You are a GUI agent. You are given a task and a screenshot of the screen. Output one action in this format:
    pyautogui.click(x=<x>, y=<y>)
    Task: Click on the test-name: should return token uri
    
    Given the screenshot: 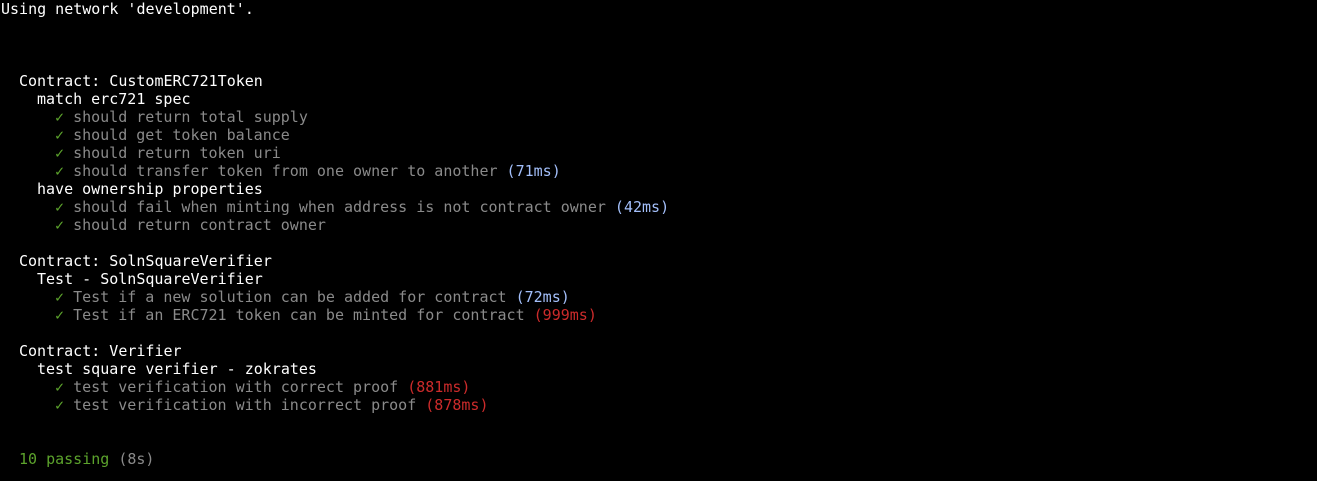 What is the action you would take?
    pyautogui.click(x=177, y=153)
    